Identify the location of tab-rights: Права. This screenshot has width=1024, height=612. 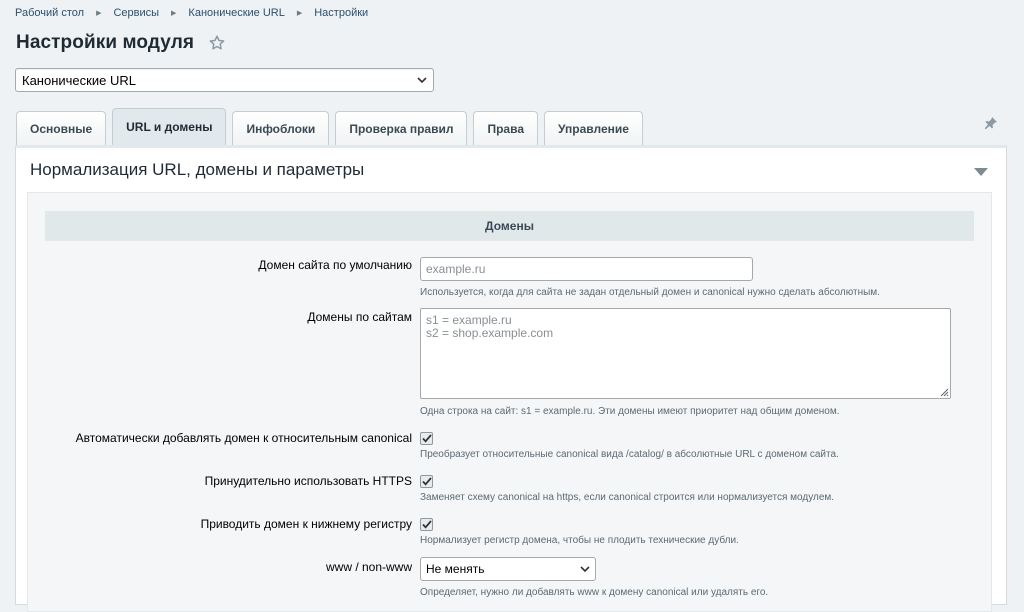
(505, 128).